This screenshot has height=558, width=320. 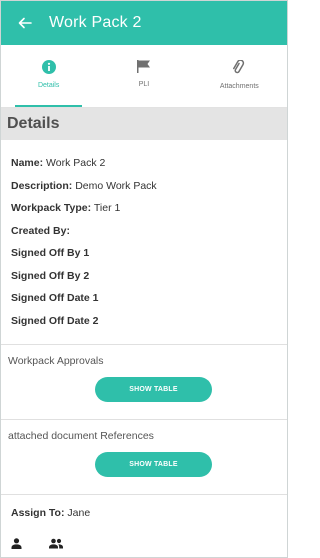 I want to click on tab-attachments: Attachments, so click(x=239, y=76).